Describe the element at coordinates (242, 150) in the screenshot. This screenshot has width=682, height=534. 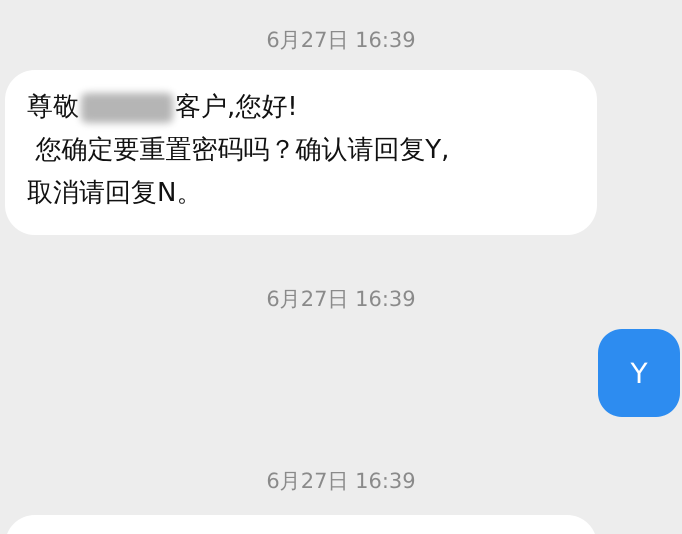
I see `message-text: 您确定要重置密码吗？确认请回复Y,` at that location.